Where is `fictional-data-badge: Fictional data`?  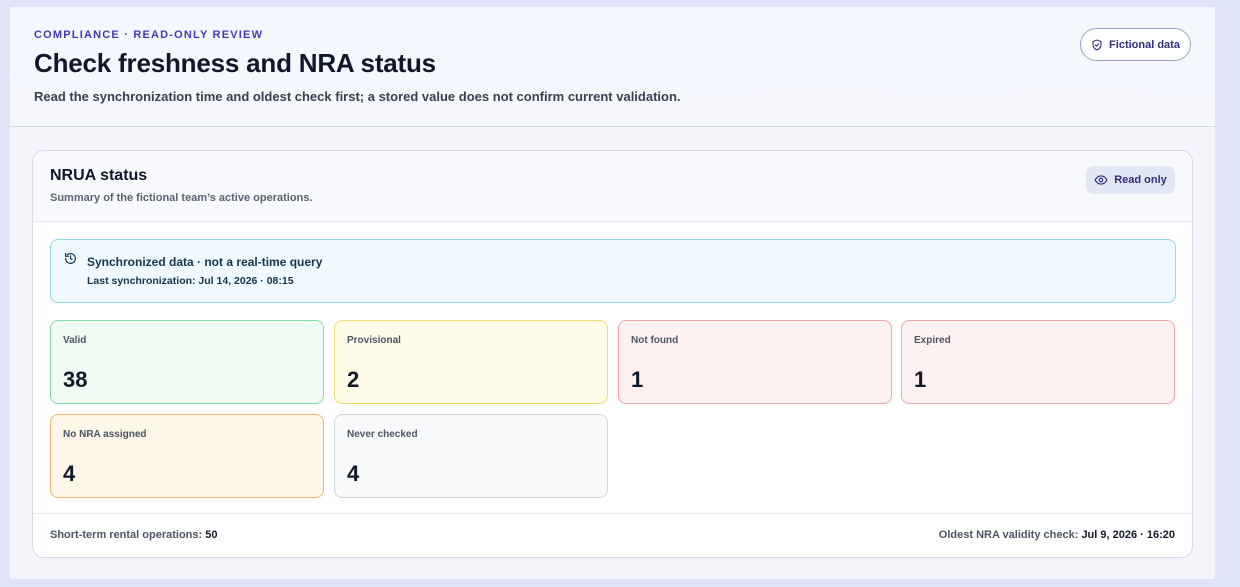 fictional-data-badge: Fictional data is located at coordinates (1135, 44).